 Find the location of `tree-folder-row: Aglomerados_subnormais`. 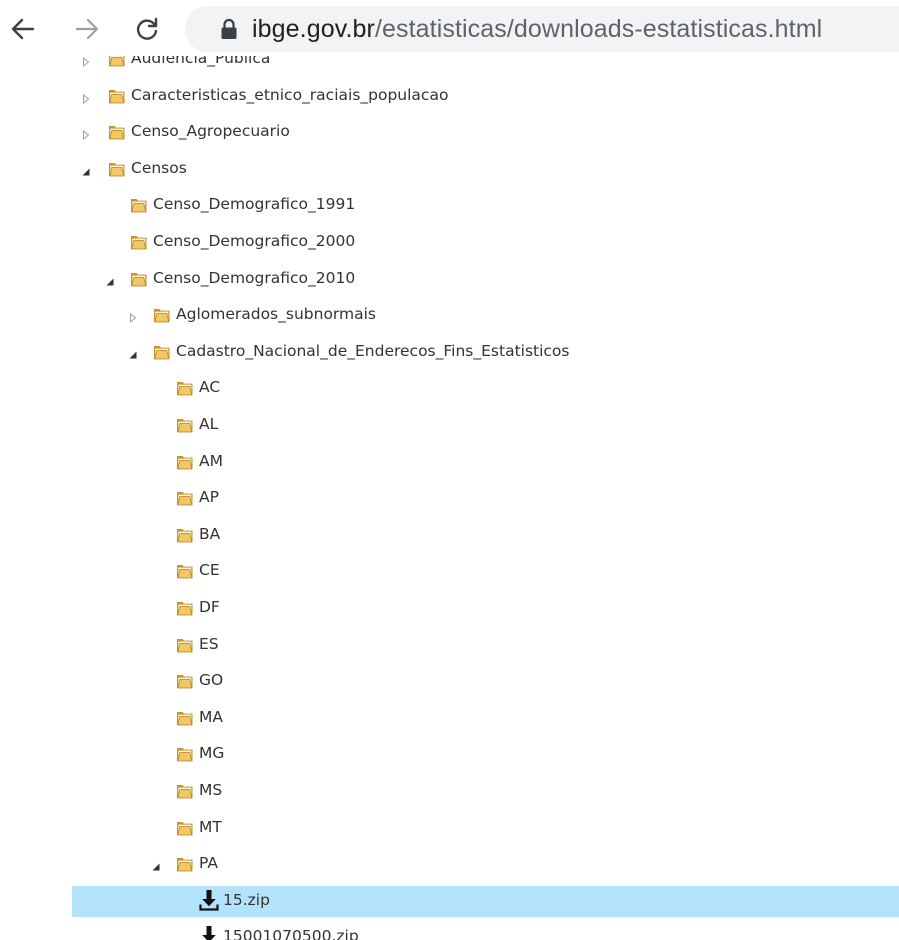

tree-folder-row: Aglomerados_subnormais is located at coordinates (449, 315).